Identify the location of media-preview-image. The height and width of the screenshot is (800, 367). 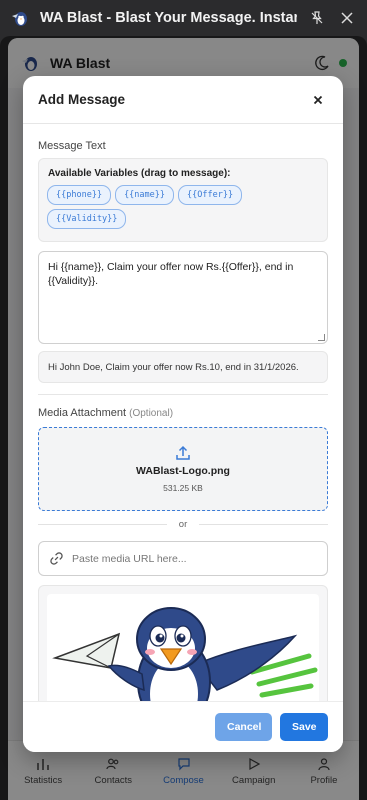
(183, 647).